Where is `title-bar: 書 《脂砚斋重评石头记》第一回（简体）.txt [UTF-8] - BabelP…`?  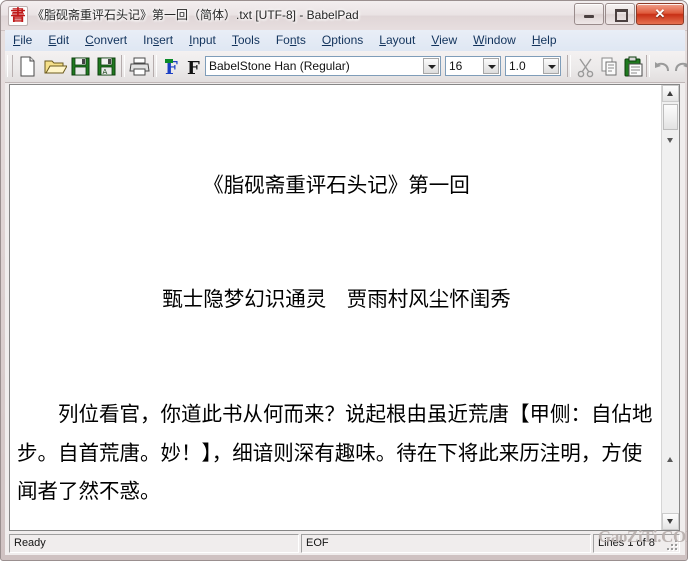
title-bar: 書 《脂砚斋重评石头记》第一回（简体）.txt [UTF-8] - BabelP… is located at coordinates (344, 16).